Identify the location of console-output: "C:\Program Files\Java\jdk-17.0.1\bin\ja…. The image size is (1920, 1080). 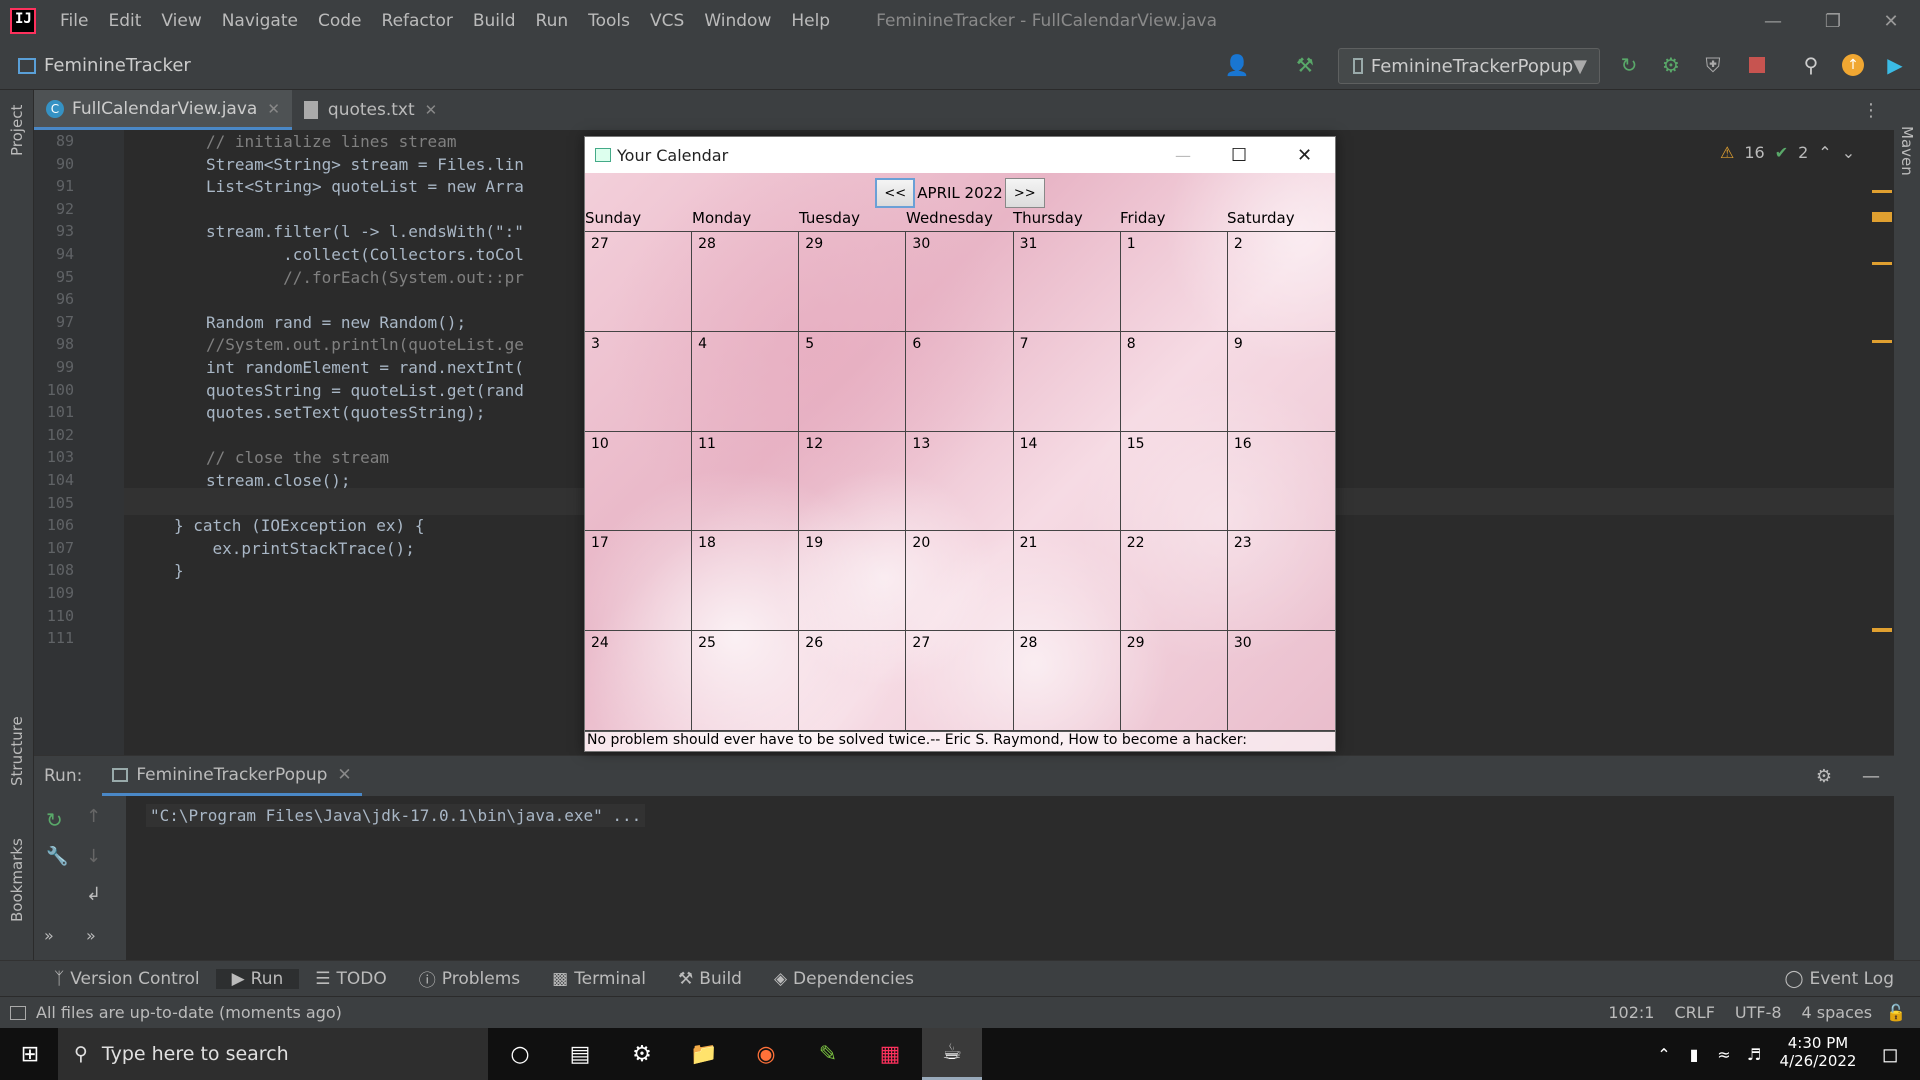
(396, 815).